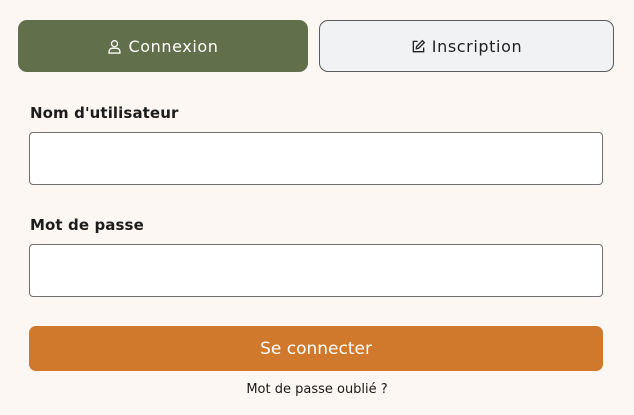  What do you see at coordinates (477, 46) in the screenshot?
I see `tab-register-label: Inscription` at bounding box center [477, 46].